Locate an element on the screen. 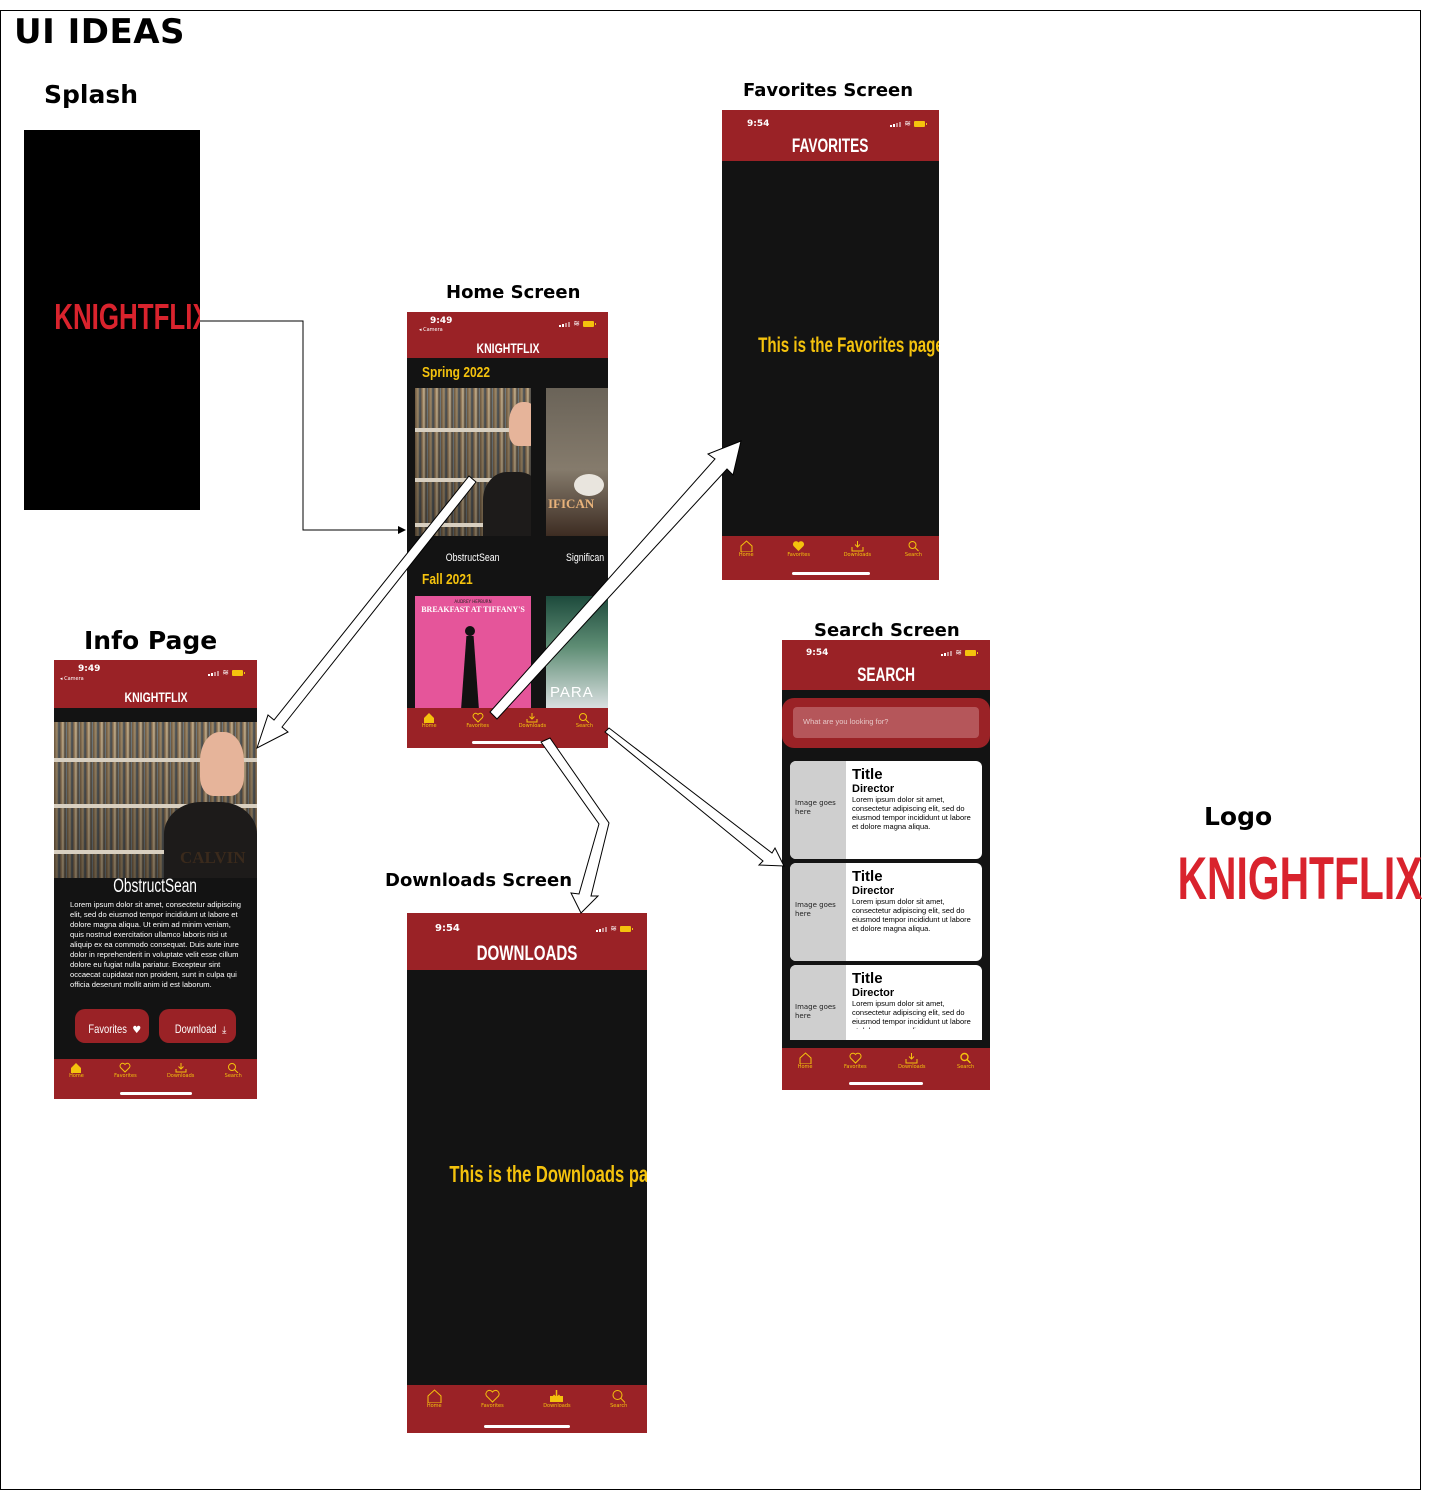  arrow-home-downloads is located at coordinates (575, 825).